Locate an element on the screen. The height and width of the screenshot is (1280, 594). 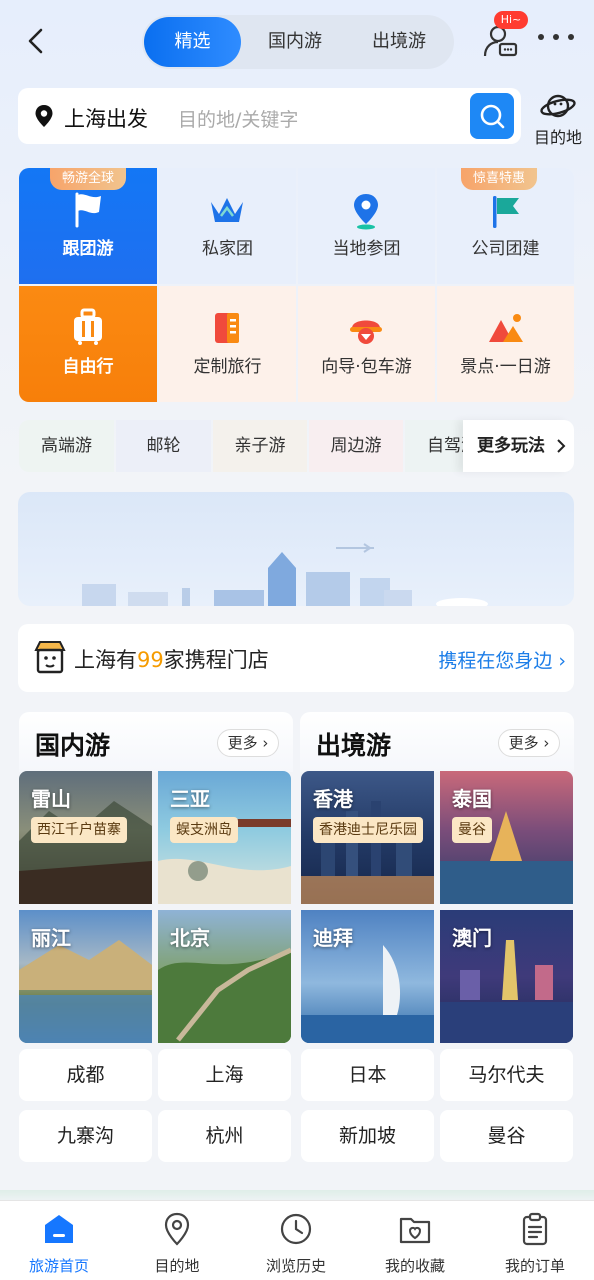
more-options-button is located at coordinates (556, 39).